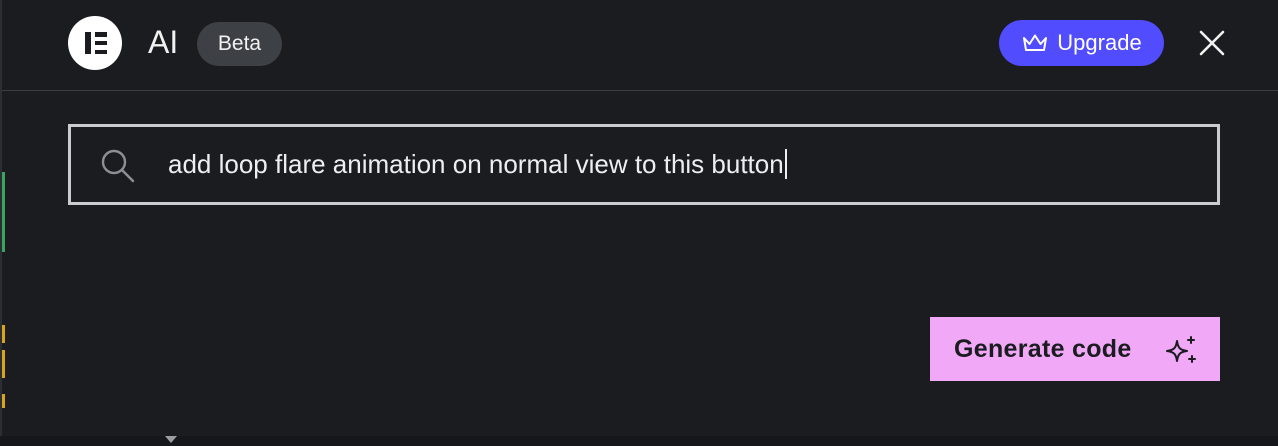 The height and width of the screenshot is (446, 1278). Describe the element at coordinates (1212, 43) in the screenshot. I see `close-icon` at that location.